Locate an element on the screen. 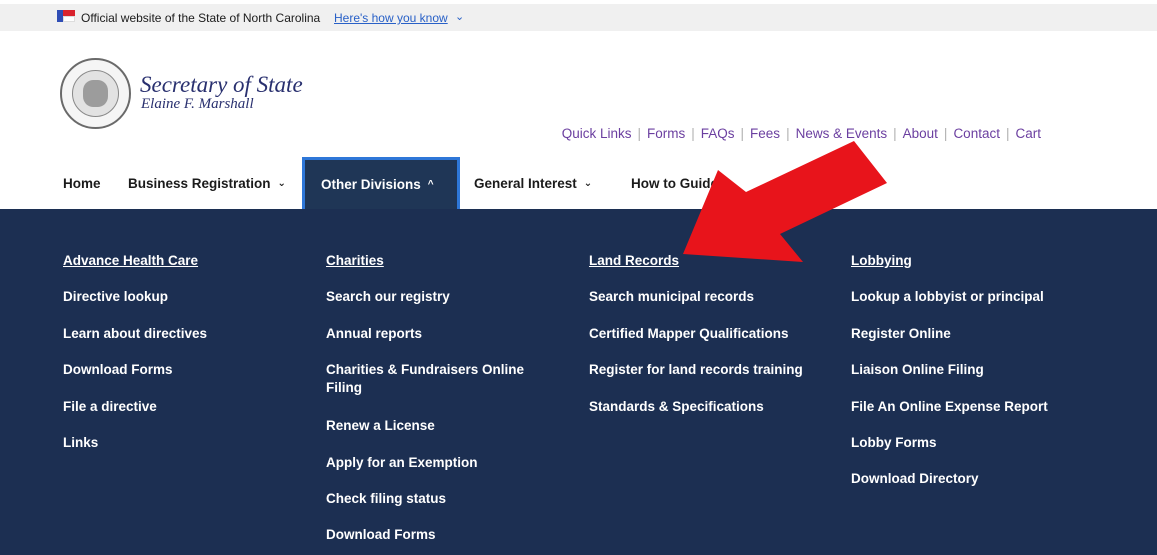 This screenshot has height=555, width=1157. site-subtitle: Elaine F. Marshall is located at coordinates (197, 104).